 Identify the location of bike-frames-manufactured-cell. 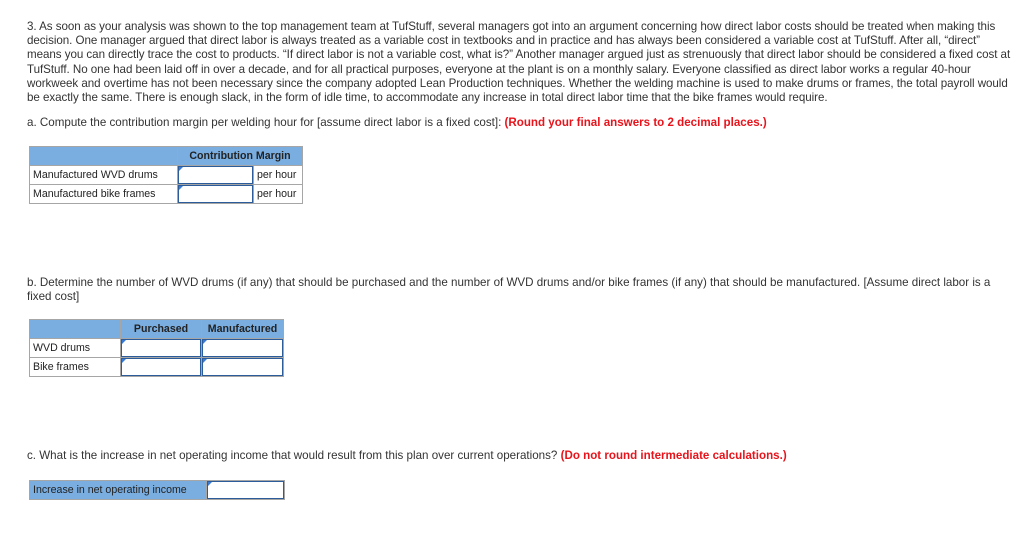
(242, 367).